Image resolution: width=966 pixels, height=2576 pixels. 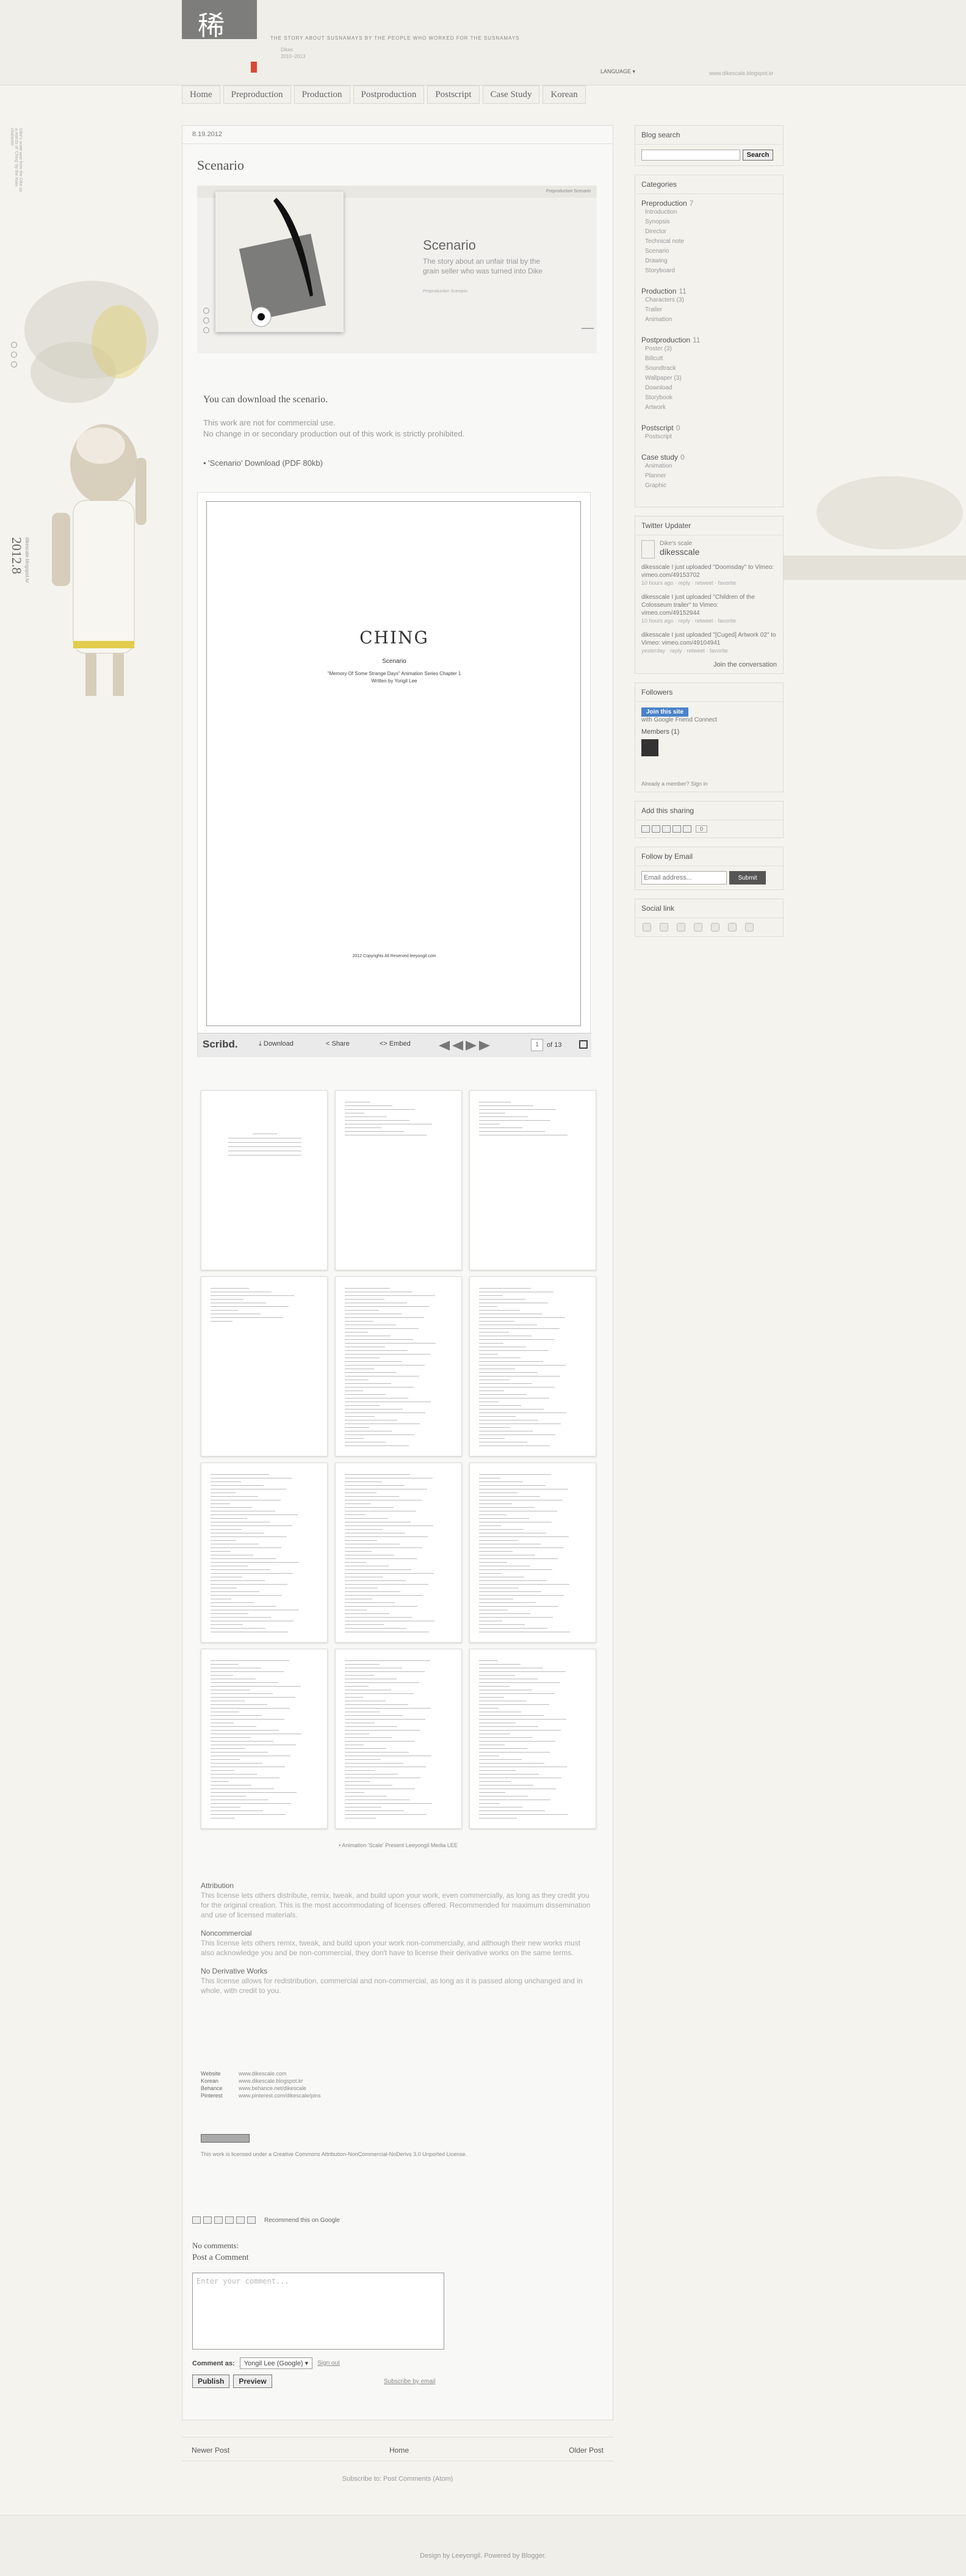 I want to click on member-avatar, so click(x=650, y=747).